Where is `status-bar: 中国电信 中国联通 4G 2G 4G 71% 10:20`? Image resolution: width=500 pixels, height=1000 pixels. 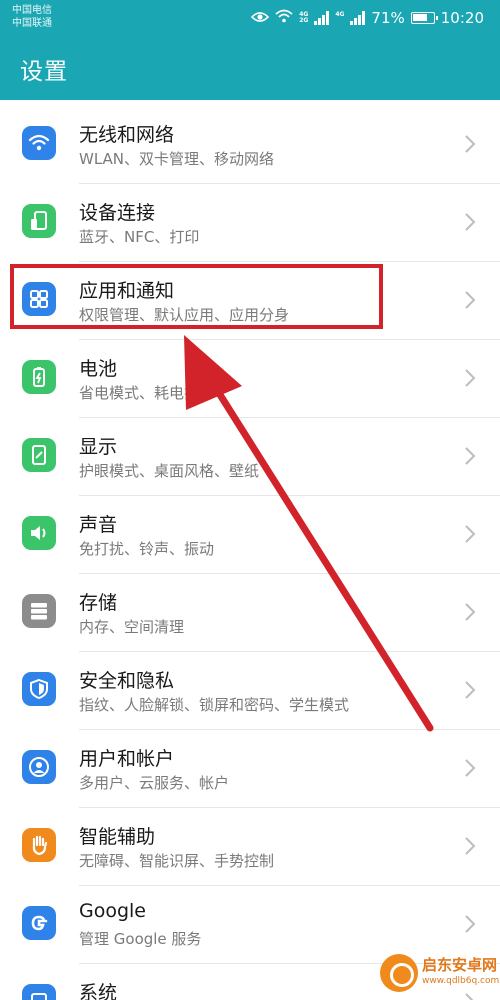
status-bar: 中国电信 中国联通 4G 2G 4G 71% 10:20 is located at coordinates (250, 18).